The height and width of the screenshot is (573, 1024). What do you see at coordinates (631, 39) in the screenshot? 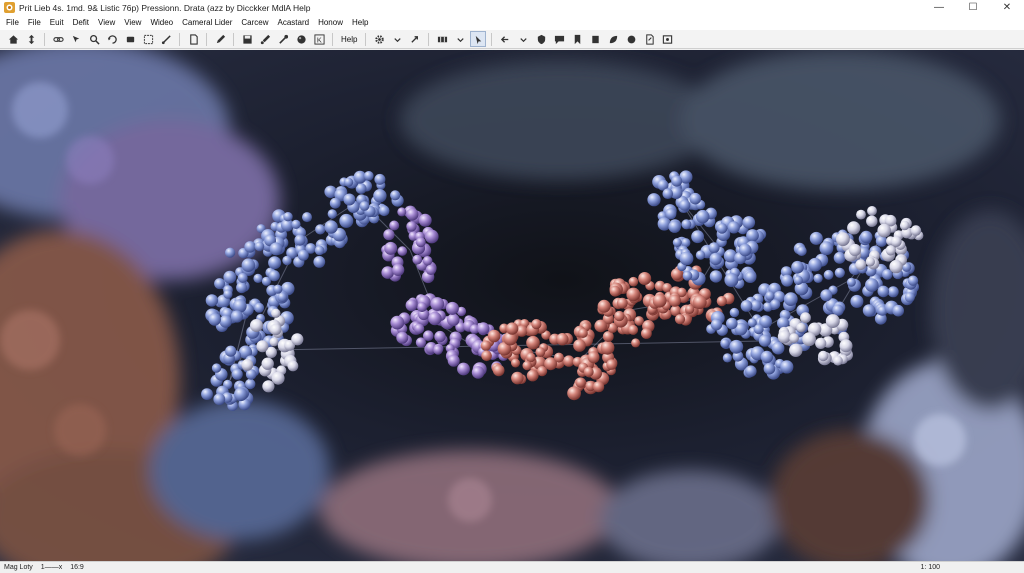
I see `circle-icon` at bounding box center [631, 39].